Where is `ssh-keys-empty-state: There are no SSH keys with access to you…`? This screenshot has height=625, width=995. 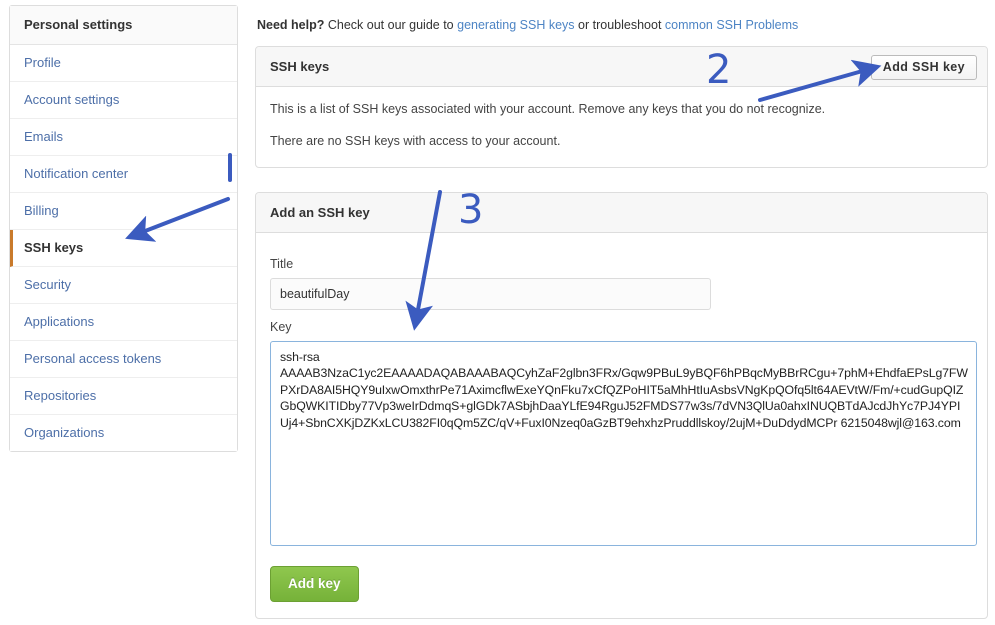 ssh-keys-empty-state: There are no SSH keys with access to you… is located at coordinates (415, 141).